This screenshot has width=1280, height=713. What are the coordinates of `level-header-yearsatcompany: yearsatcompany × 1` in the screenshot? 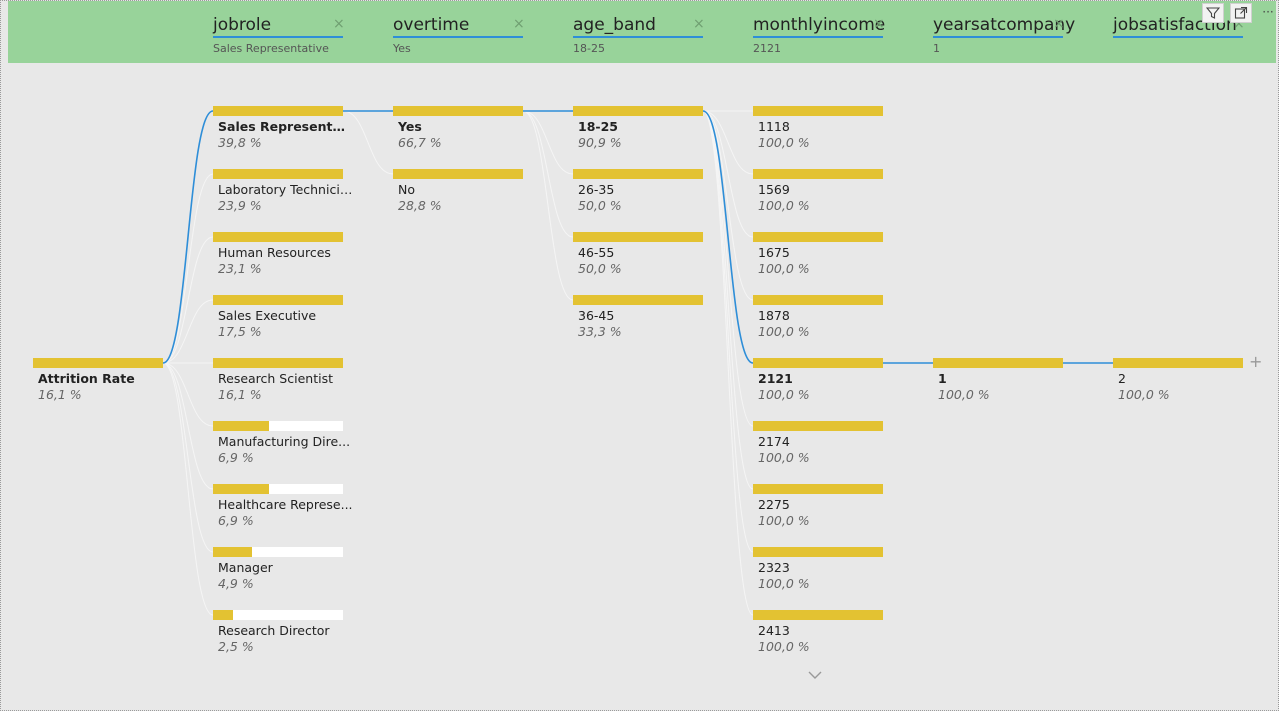 It's located at (1004, 32).